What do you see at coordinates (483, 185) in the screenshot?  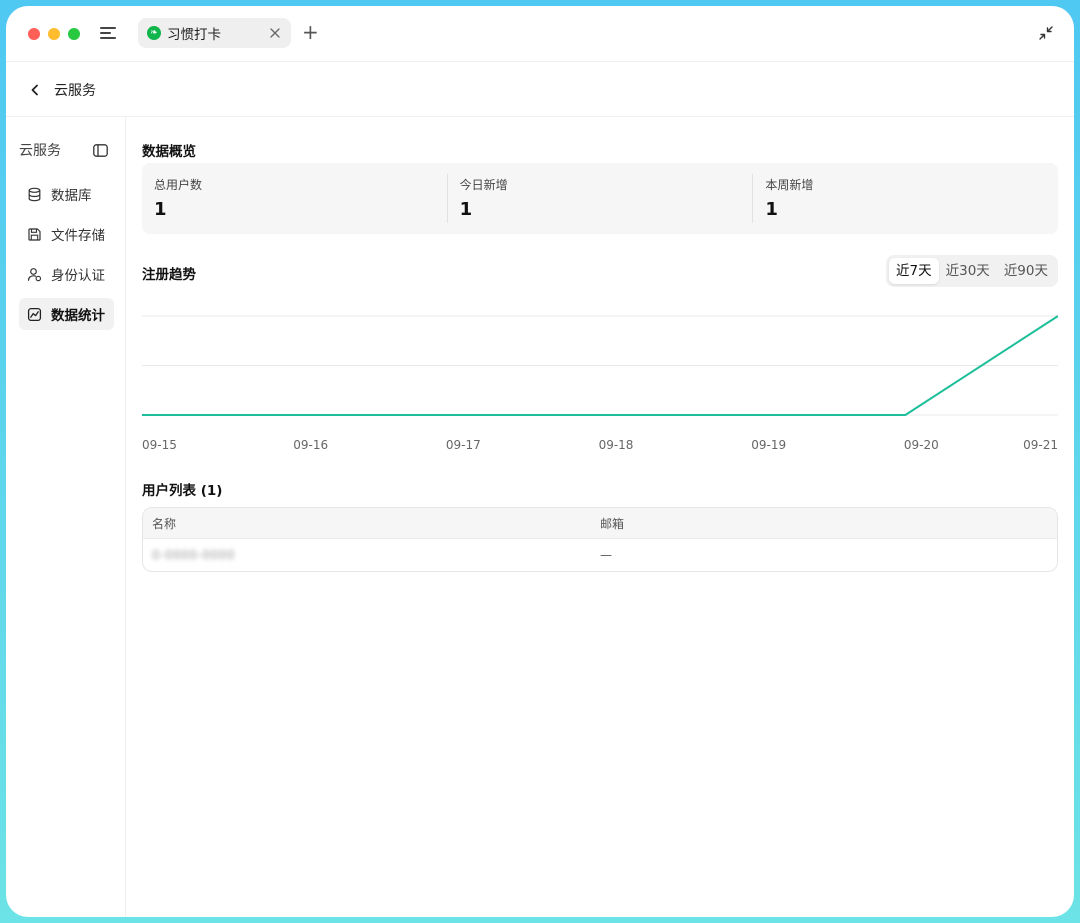 I see `stat-label: 今日新增` at bounding box center [483, 185].